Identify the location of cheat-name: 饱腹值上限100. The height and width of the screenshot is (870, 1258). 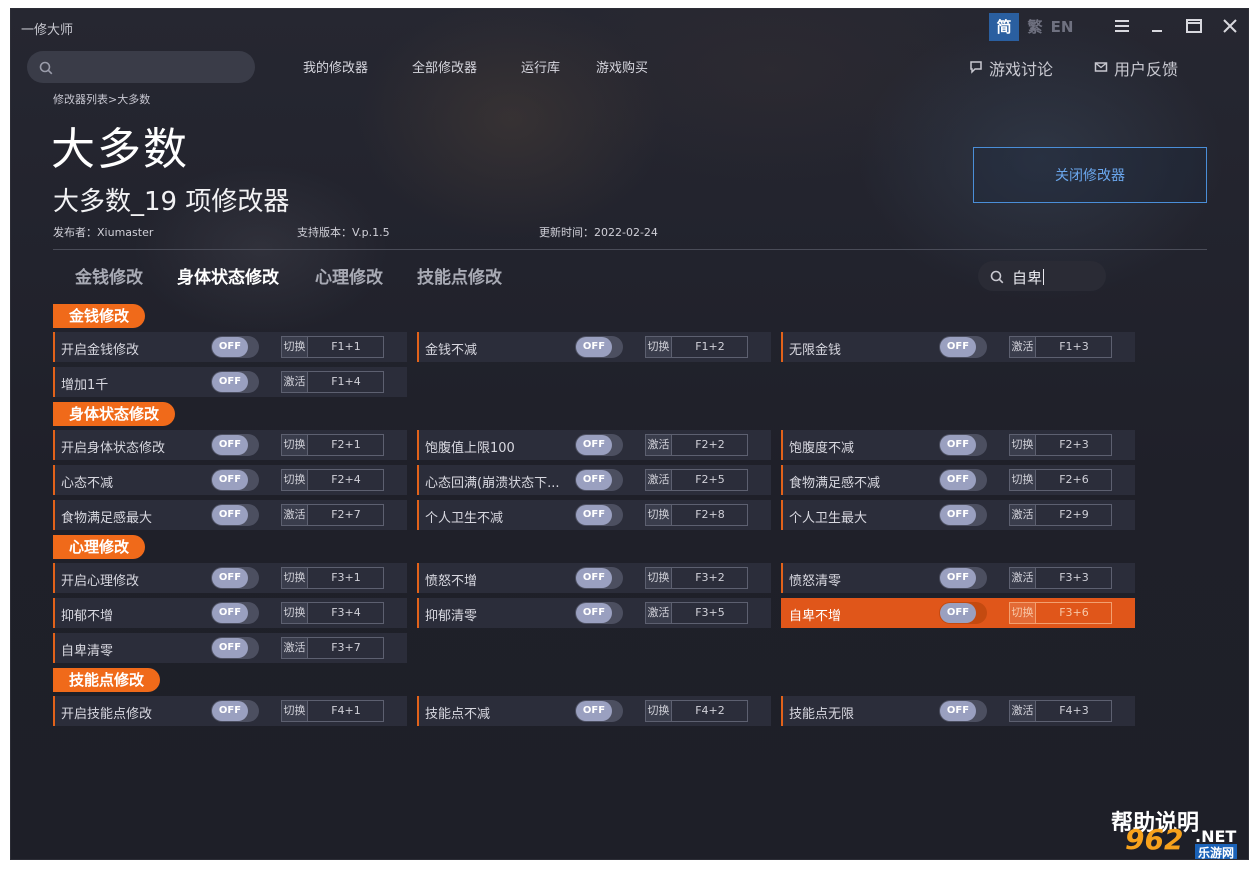
(470, 448).